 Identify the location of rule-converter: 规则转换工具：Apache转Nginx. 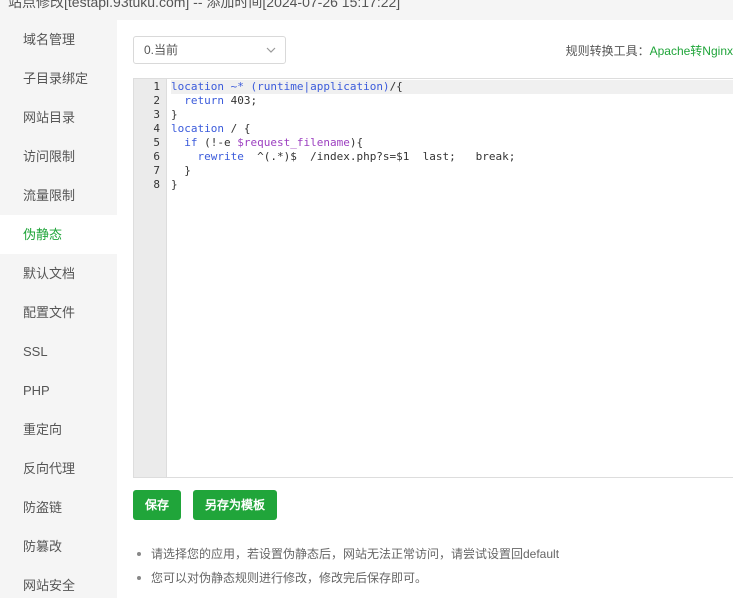
(649, 50).